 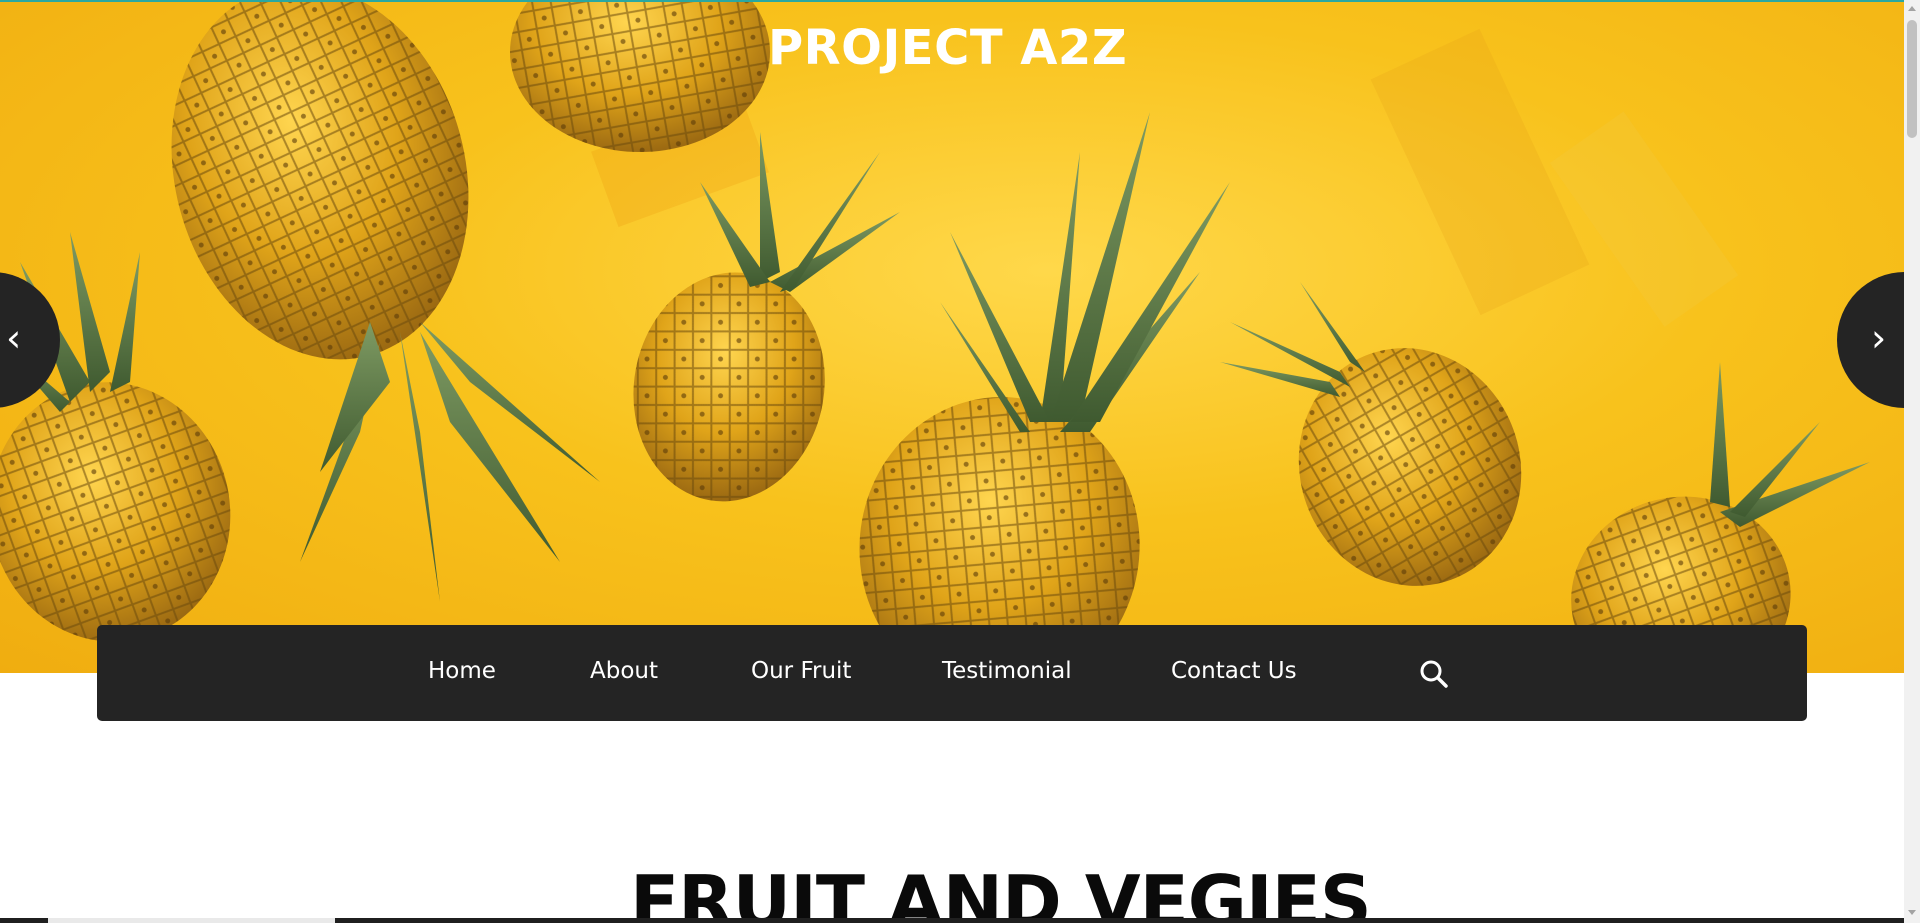 I want to click on nav-item-about: About, so click(x=624, y=671).